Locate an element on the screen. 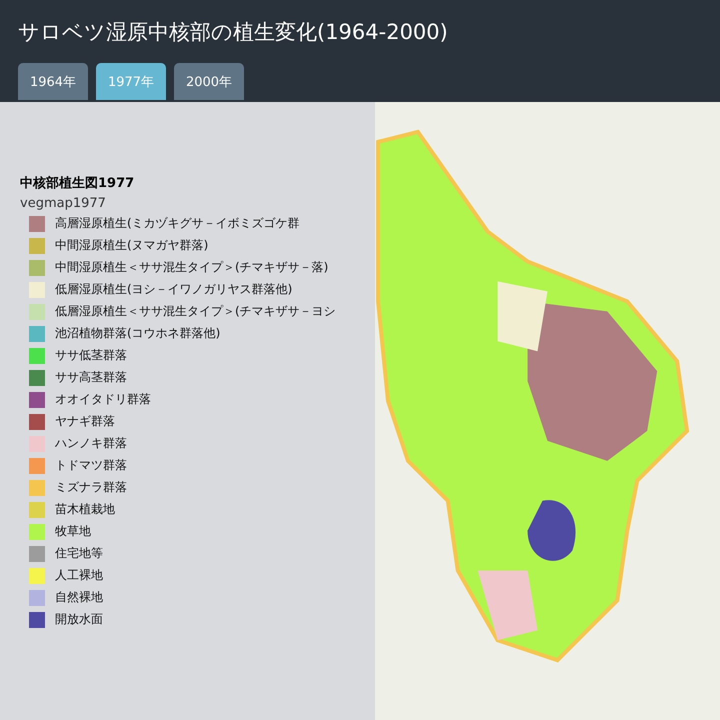 The image size is (720, 720). legend-label: トドマツ群落 is located at coordinates (91, 465).